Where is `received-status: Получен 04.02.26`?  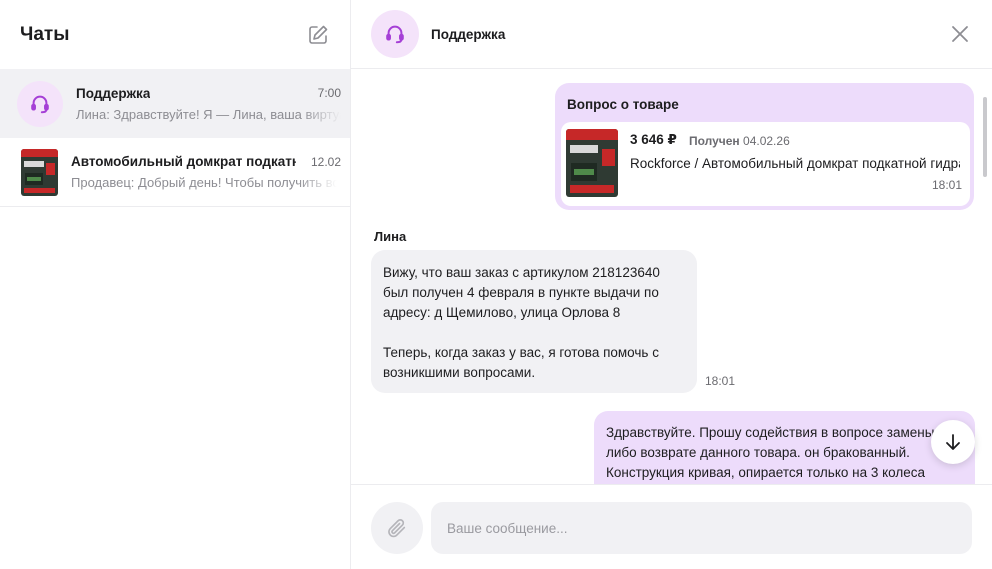 received-status: Получен 04.02.26 is located at coordinates (739, 141).